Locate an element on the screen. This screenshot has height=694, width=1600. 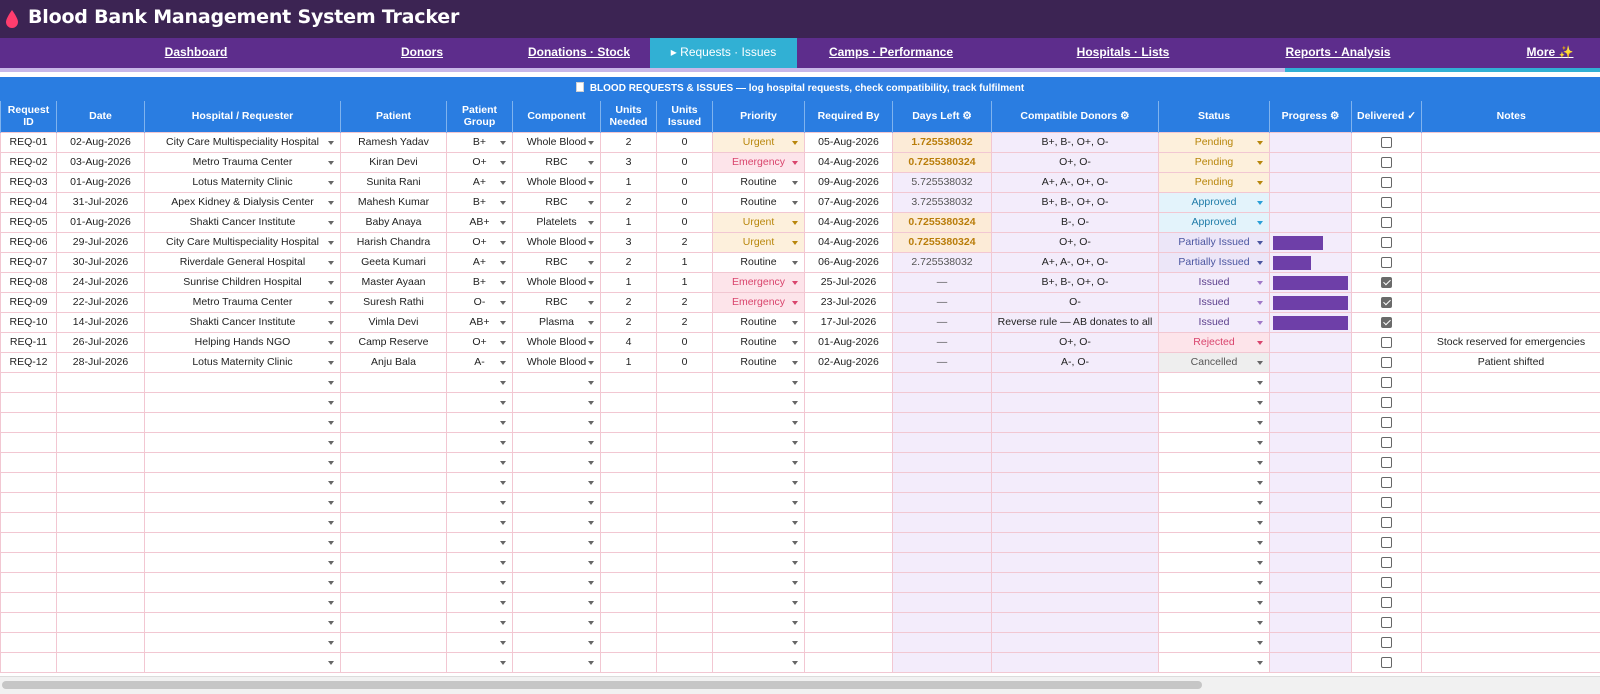
horizontal-scrollbar is located at coordinates (800, 685).